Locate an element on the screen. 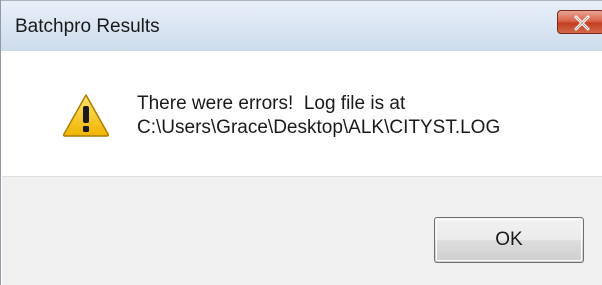 This screenshot has width=602, height=285. ok-button: OK is located at coordinates (509, 240).